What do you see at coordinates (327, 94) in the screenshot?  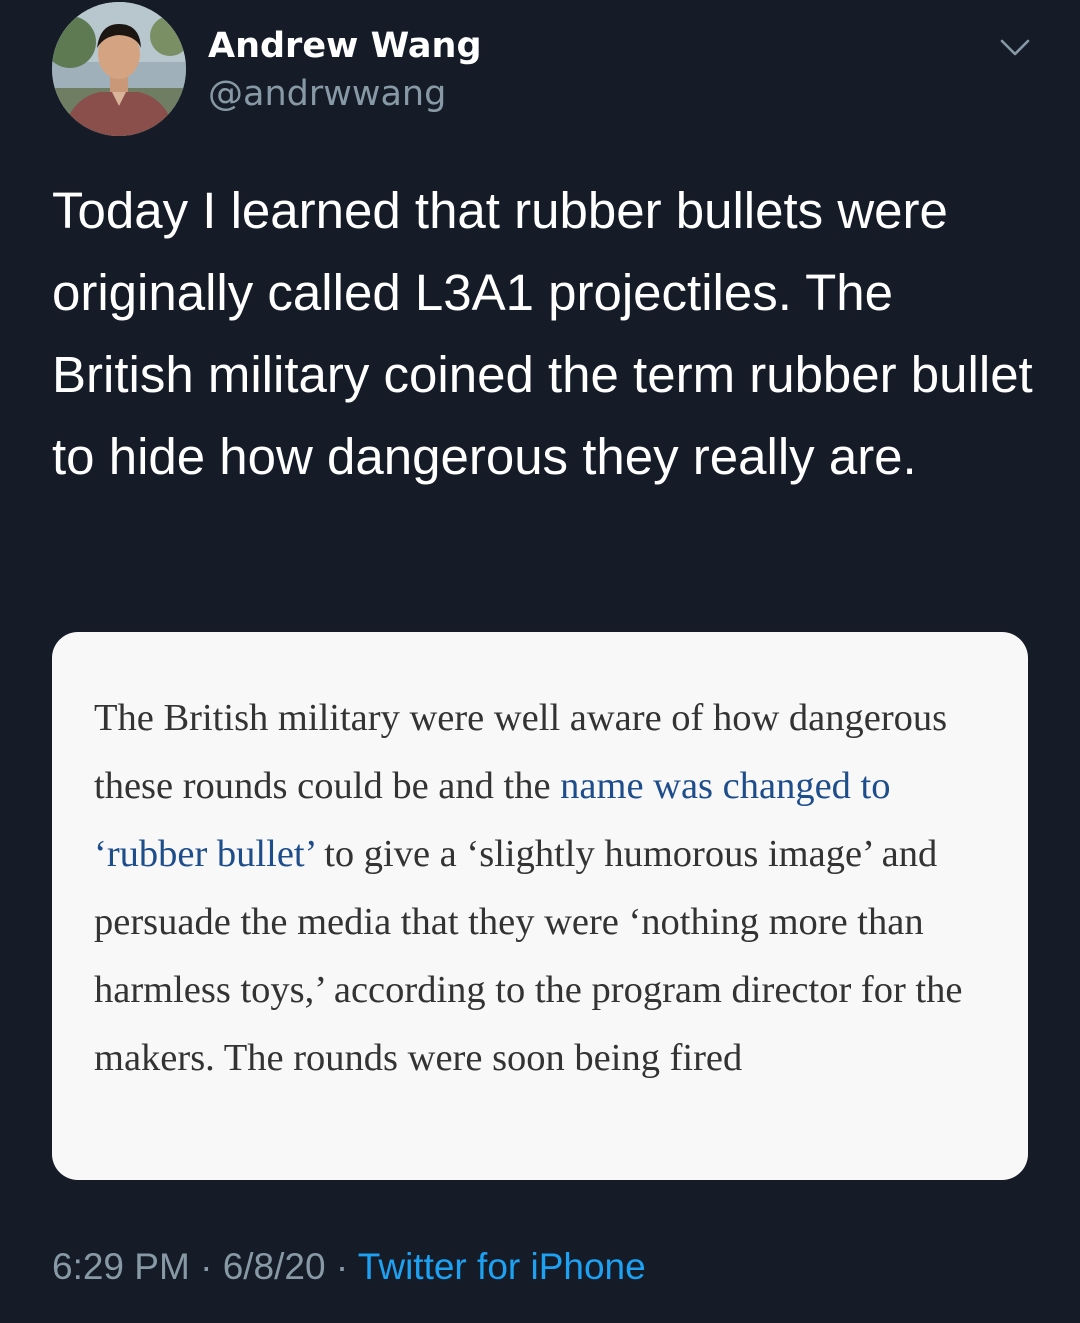 I see `author-handle: @andrwwang` at bounding box center [327, 94].